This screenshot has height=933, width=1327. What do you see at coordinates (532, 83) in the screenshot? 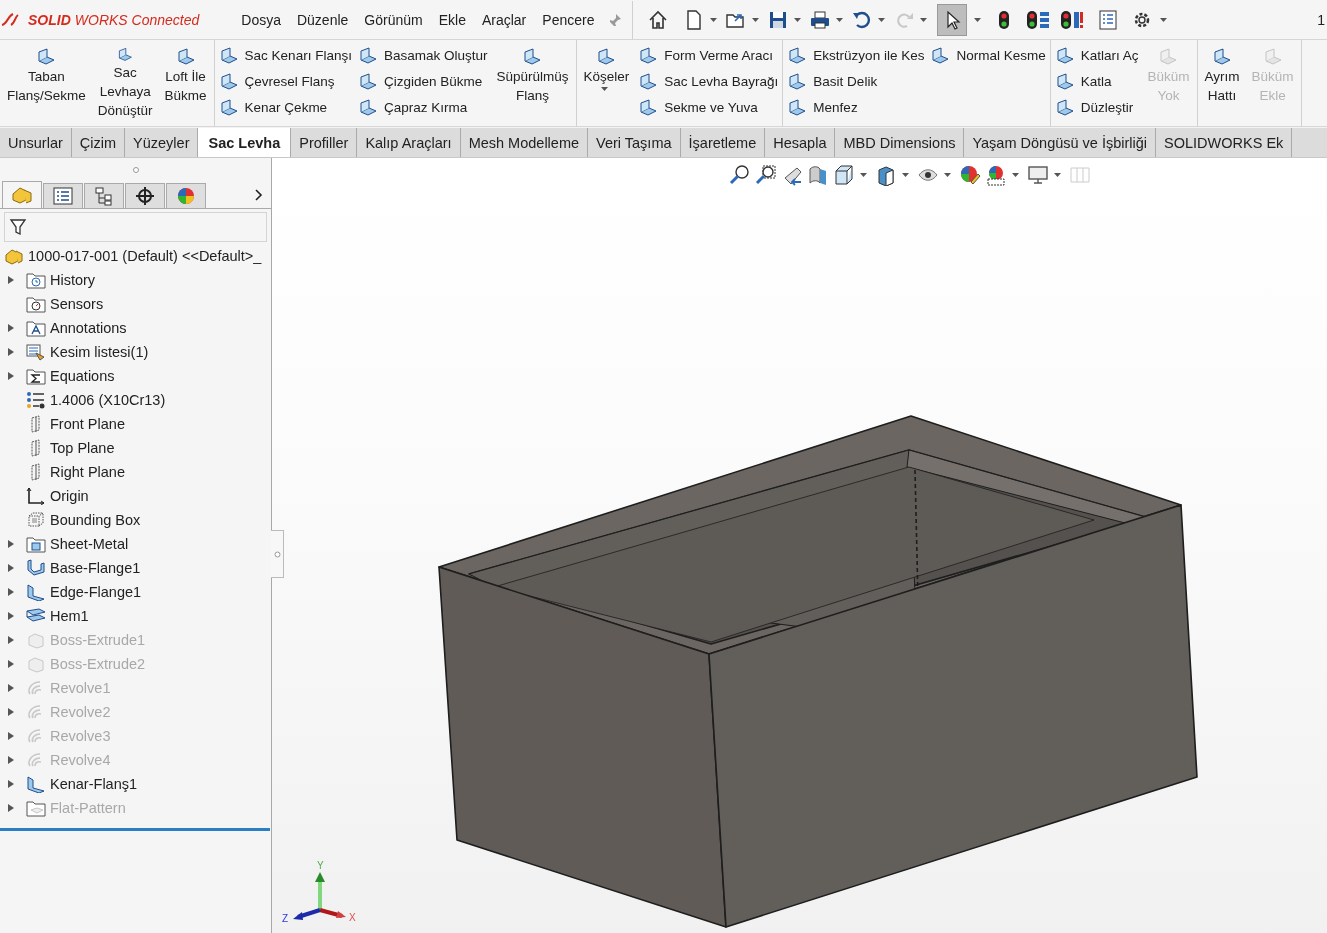
I see `ribbon-button: Süpürülmüş Flanş` at bounding box center [532, 83].